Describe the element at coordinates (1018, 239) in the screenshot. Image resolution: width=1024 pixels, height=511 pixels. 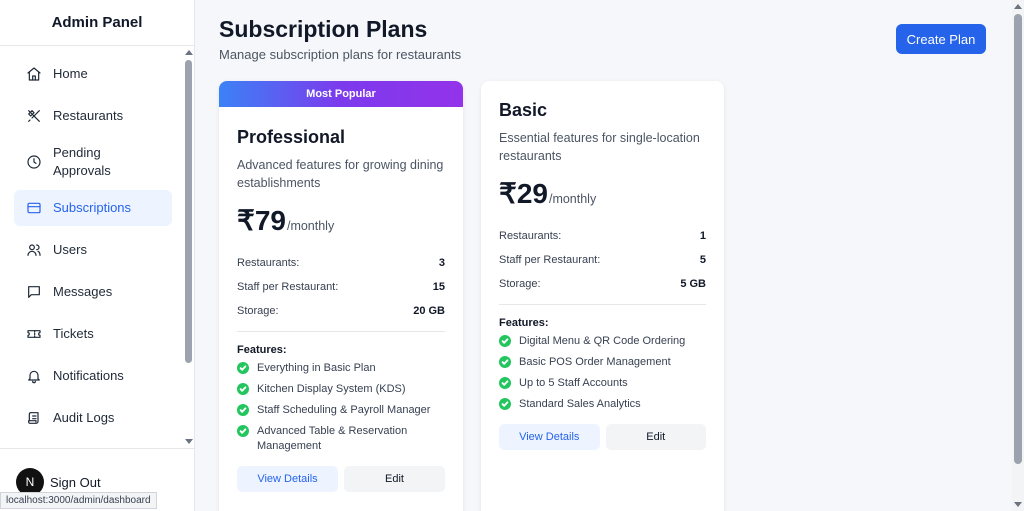
I see `page-scroll-thumb` at that location.